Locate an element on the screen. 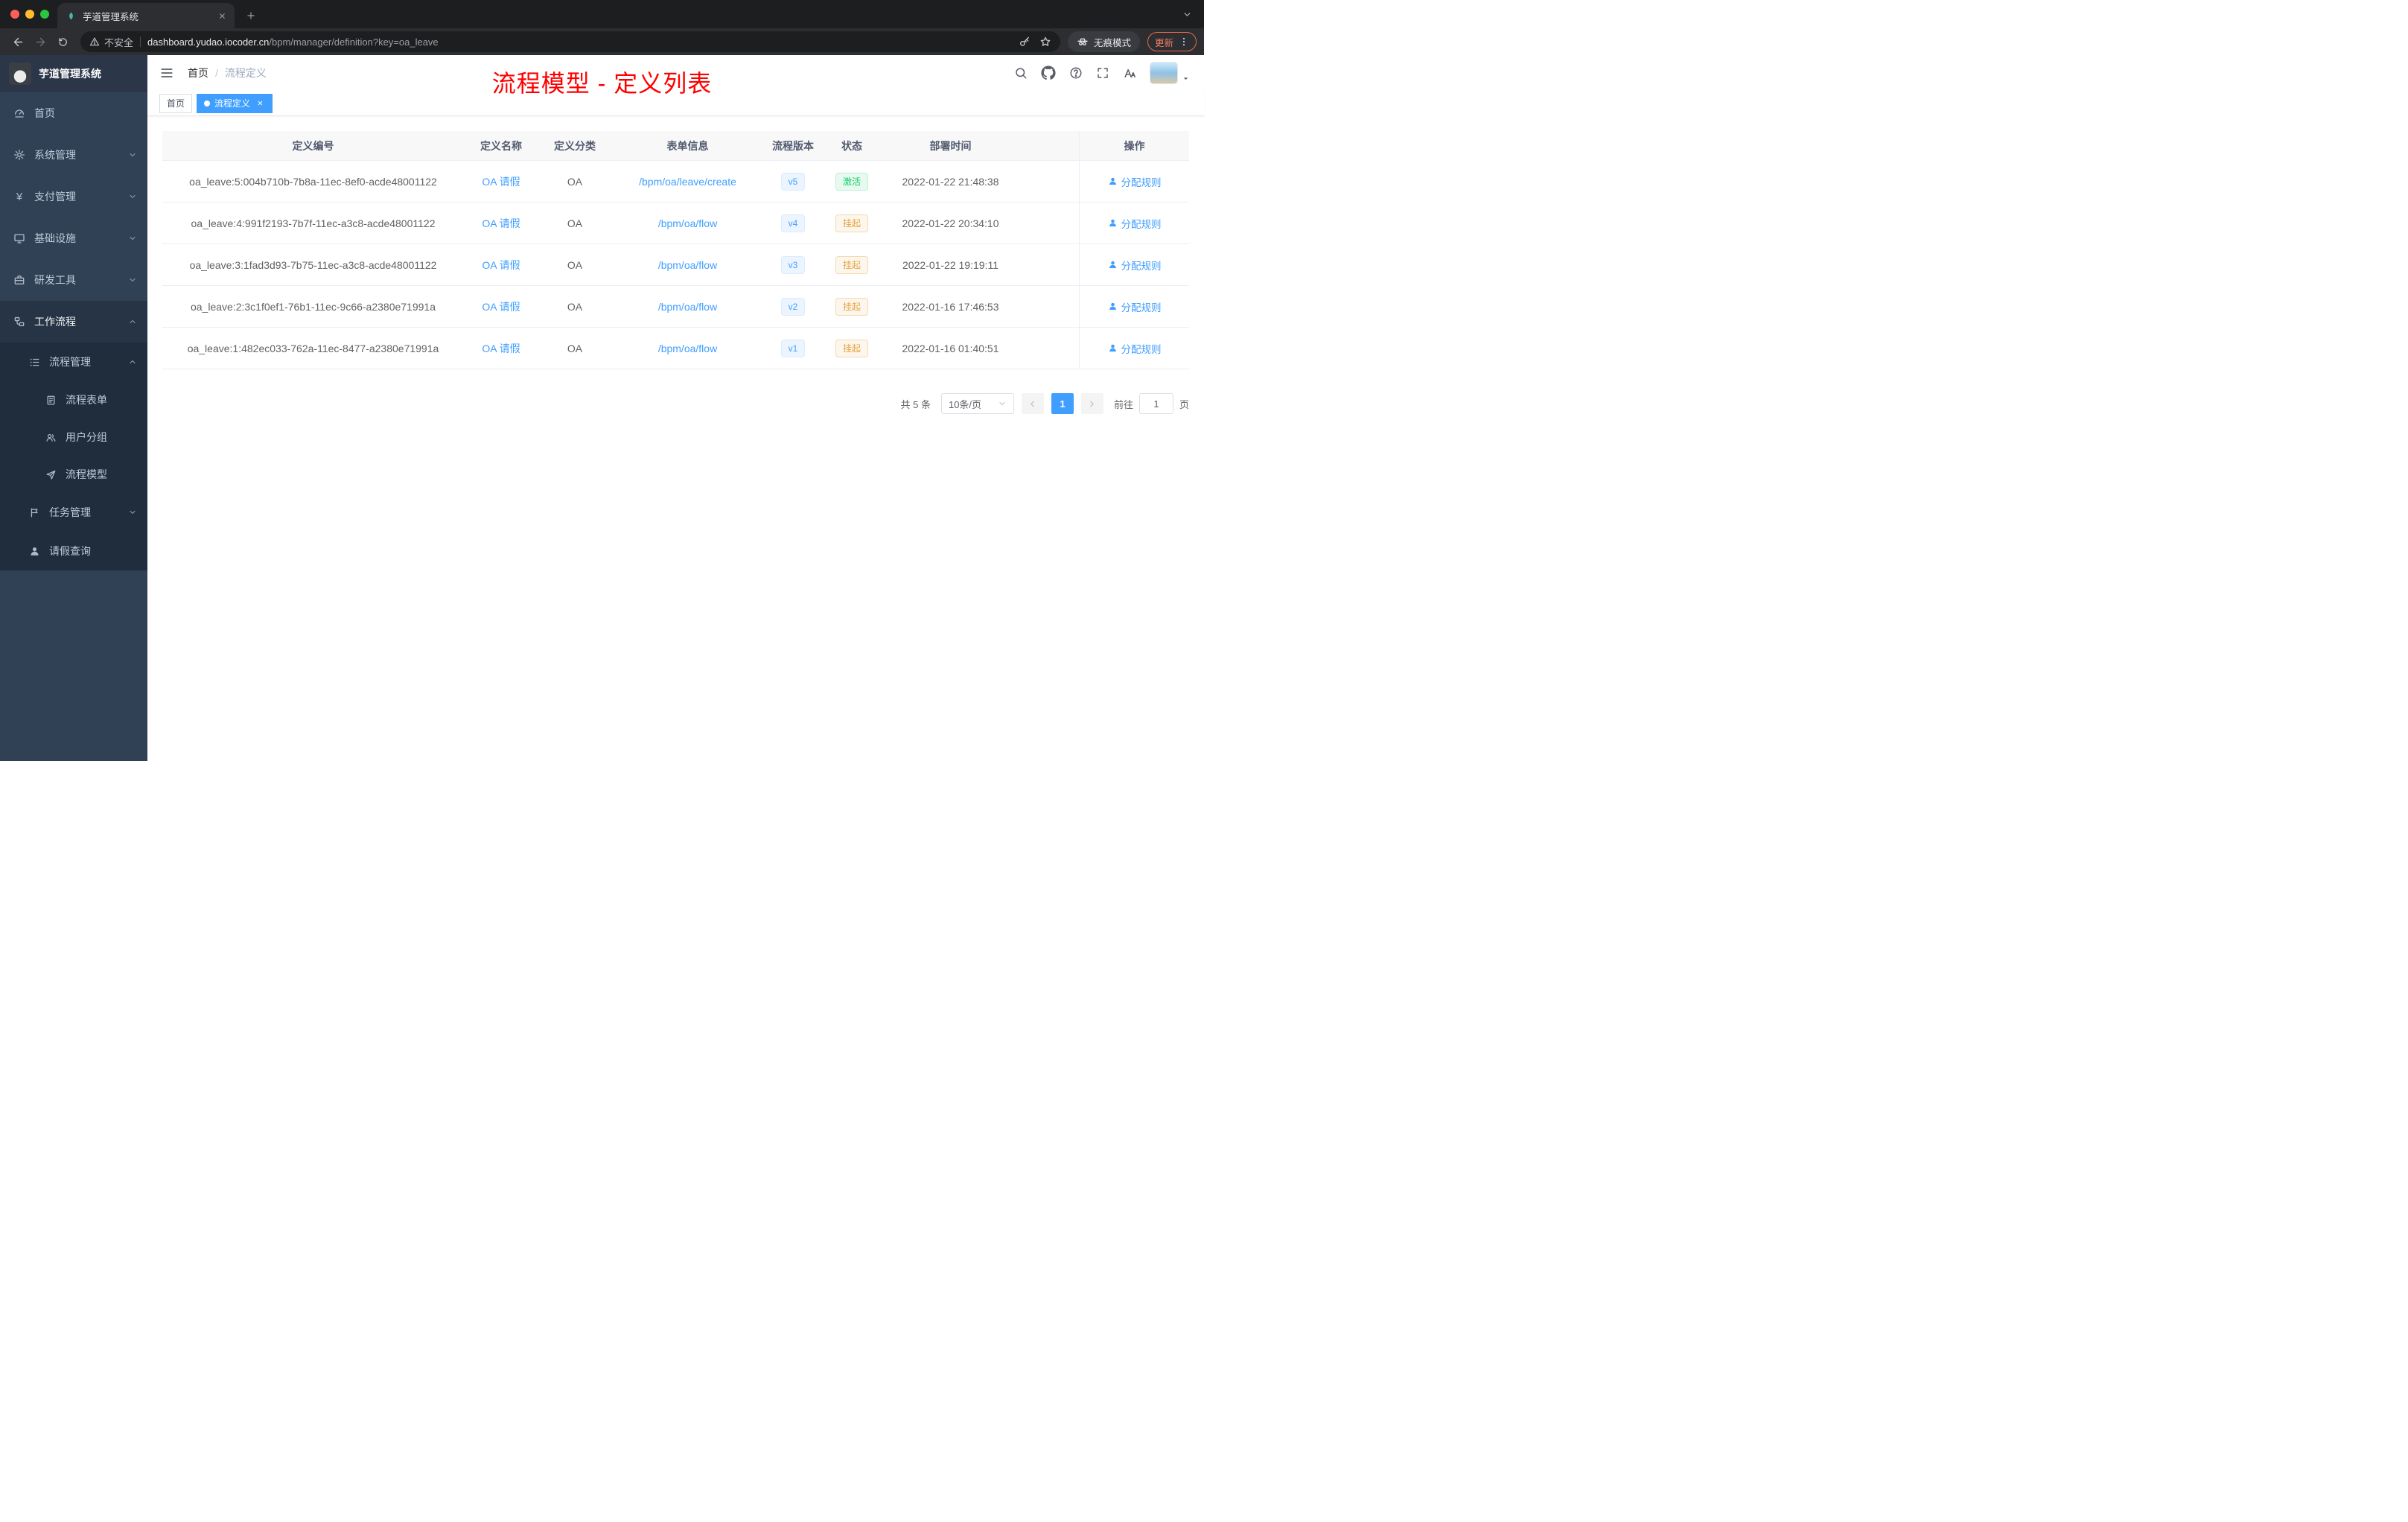 This screenshot has width=2408, height=1522. pagination-total: 共 5 条 is located at coordinates (915, 404).